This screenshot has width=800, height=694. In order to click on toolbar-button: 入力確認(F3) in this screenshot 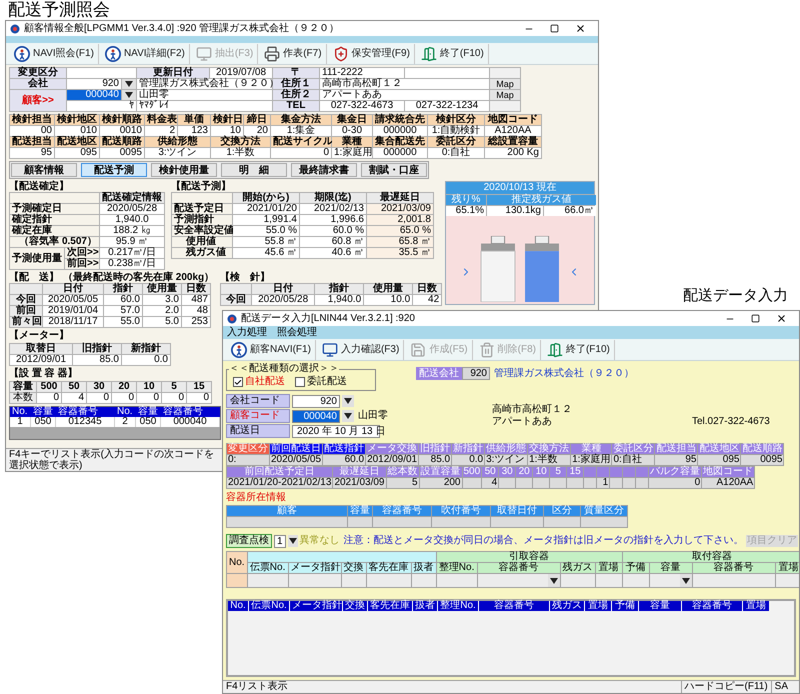, I will do `click(361, 350)`.